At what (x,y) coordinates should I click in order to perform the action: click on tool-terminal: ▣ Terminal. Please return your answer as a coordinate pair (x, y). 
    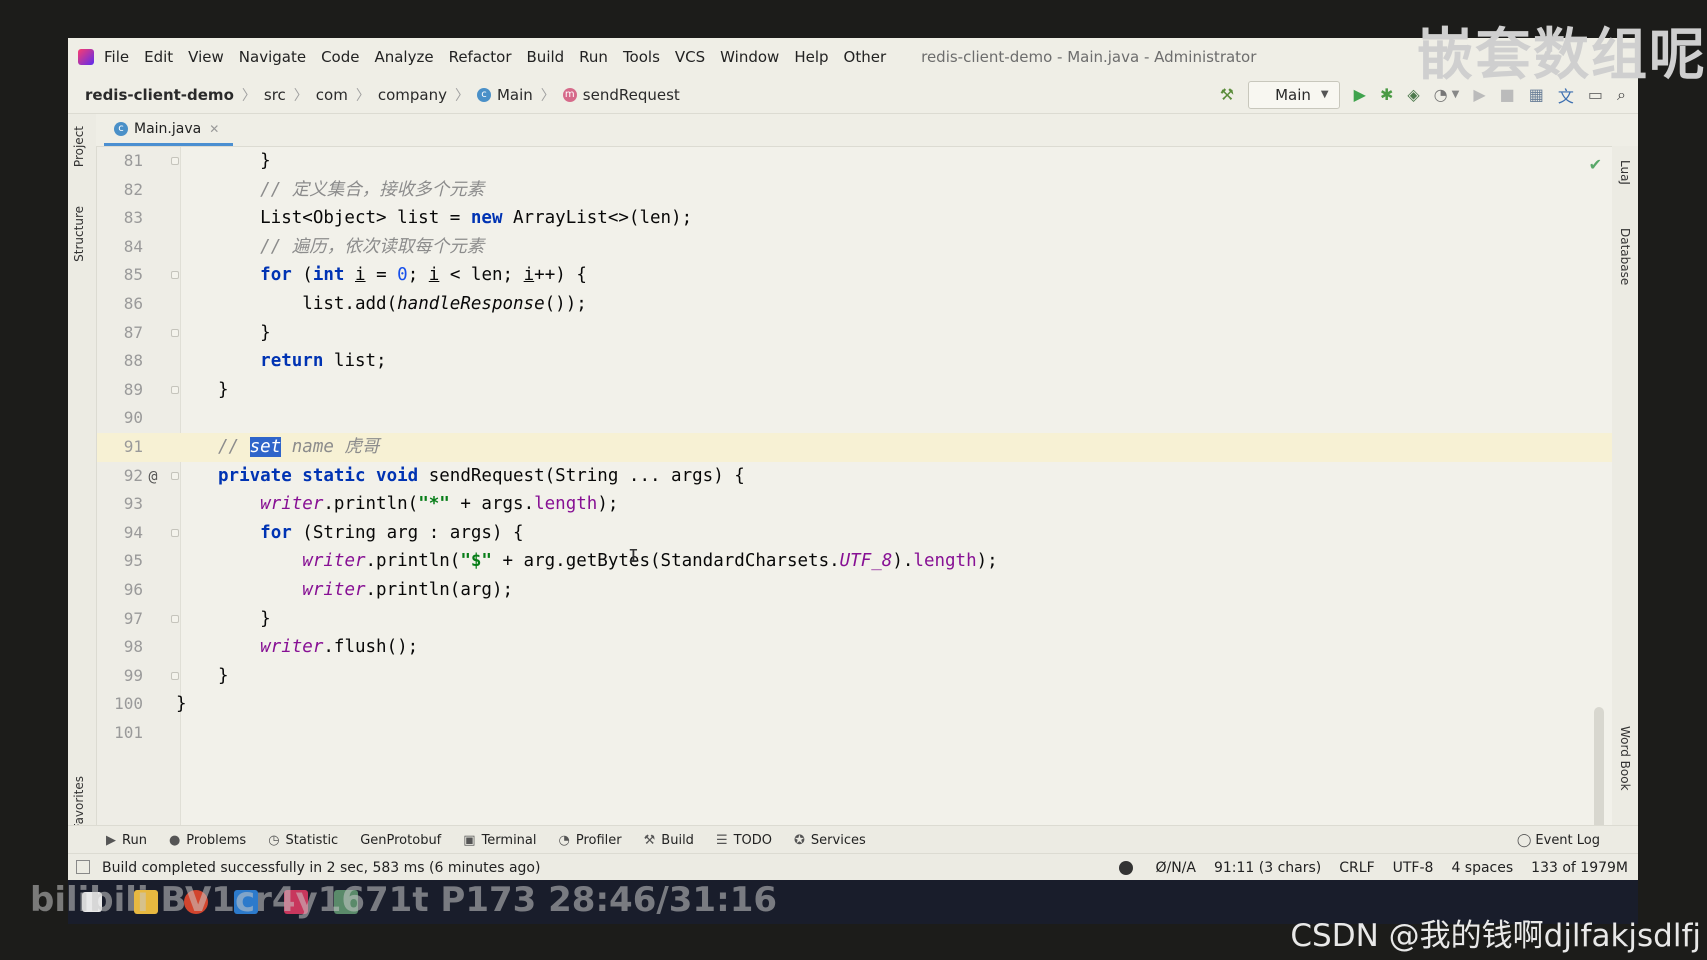
    Looking at the image, I should click on (499, 840).